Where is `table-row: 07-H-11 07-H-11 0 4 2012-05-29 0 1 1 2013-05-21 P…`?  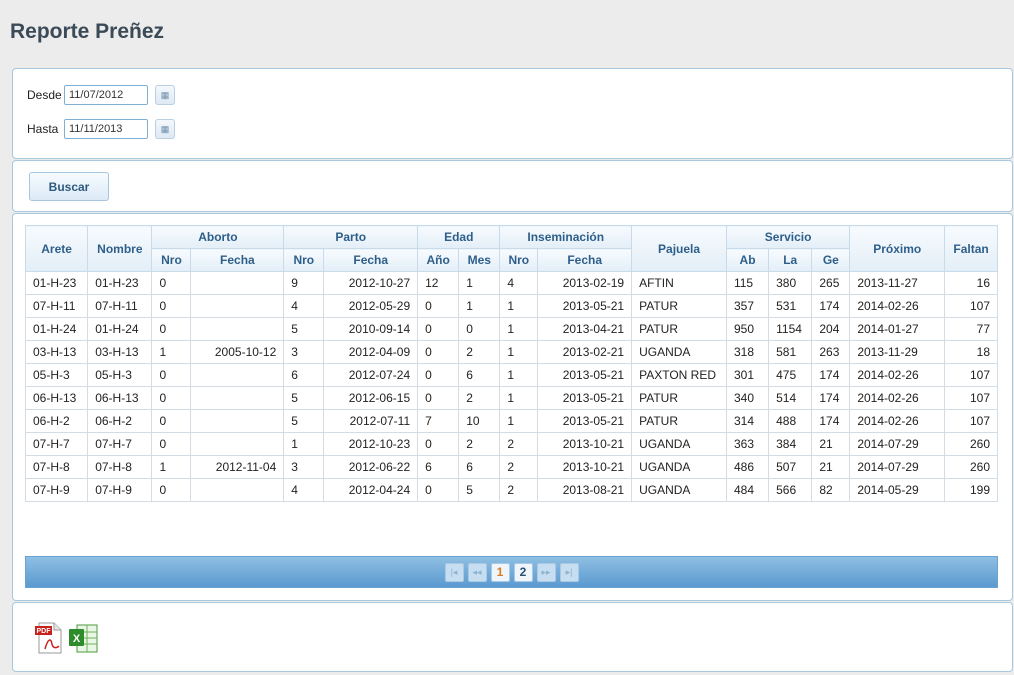
table-row: 07-H-11 07-H-11 0 4 2012-05-29 0 1 1 2013-05-21 P… is located at coordinates (511, 306).